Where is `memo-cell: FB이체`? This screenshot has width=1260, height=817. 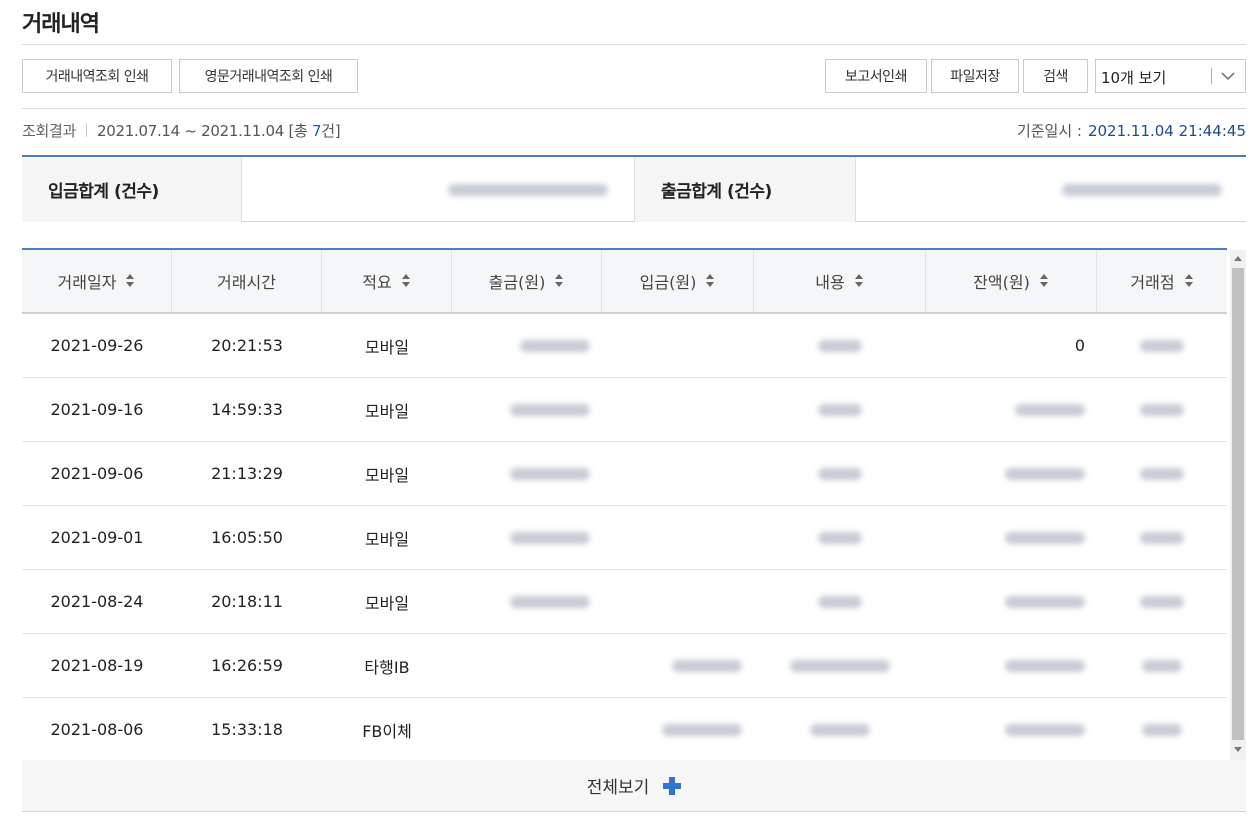 memo-cell: FB이체 is located at coordinates (387, 731).